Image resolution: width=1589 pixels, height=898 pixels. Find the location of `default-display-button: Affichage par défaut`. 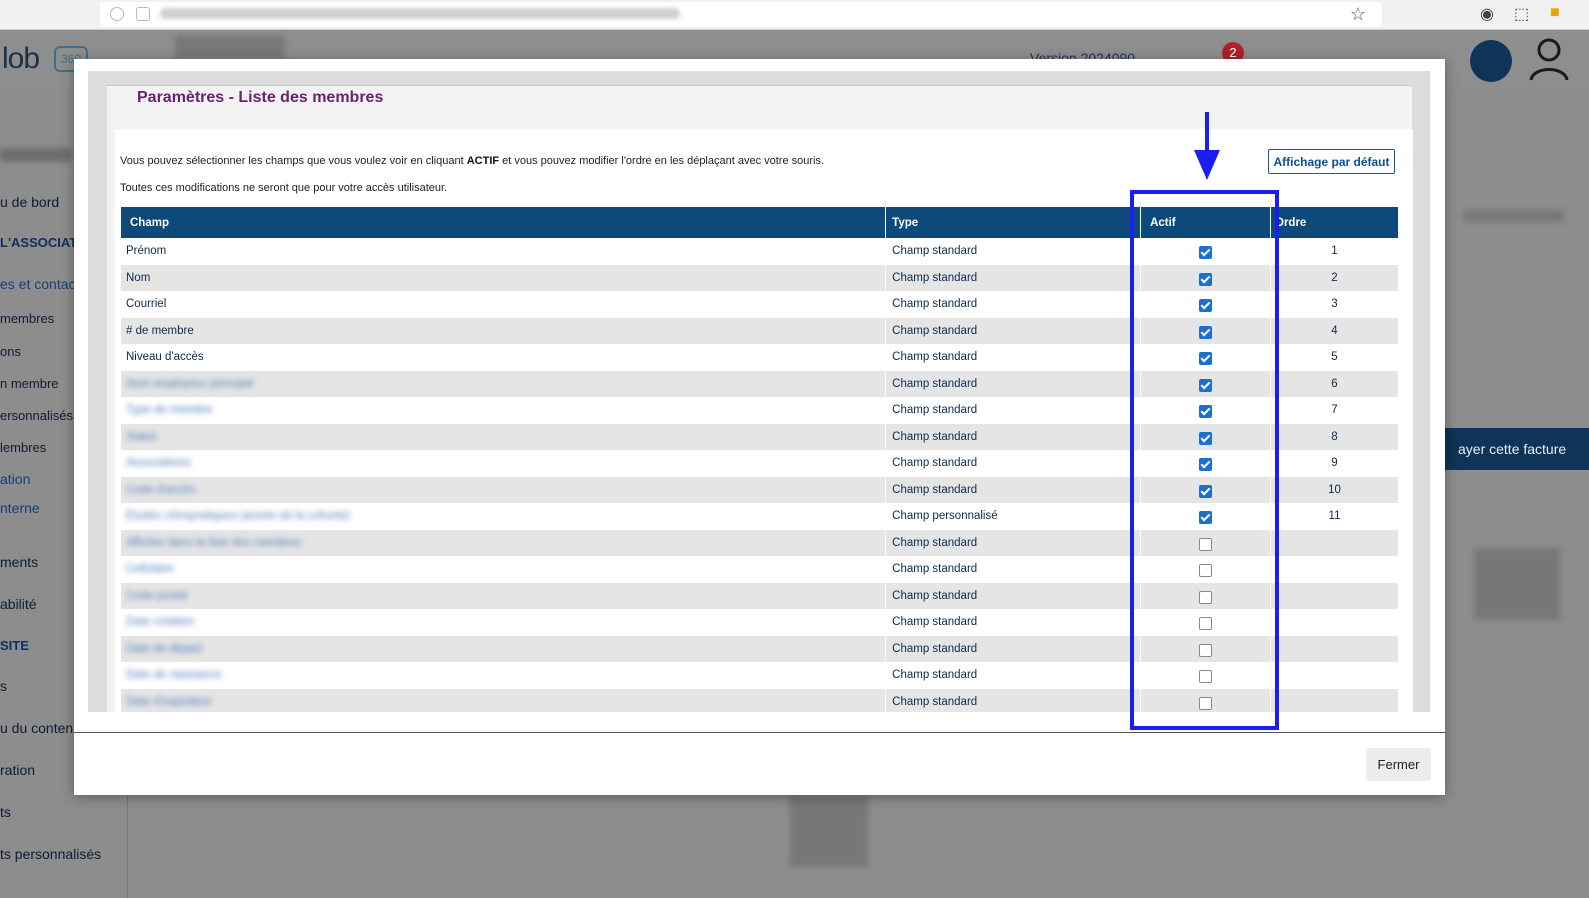

default-display-button: Affichage par défaut is located at coordinates (1331, 161).